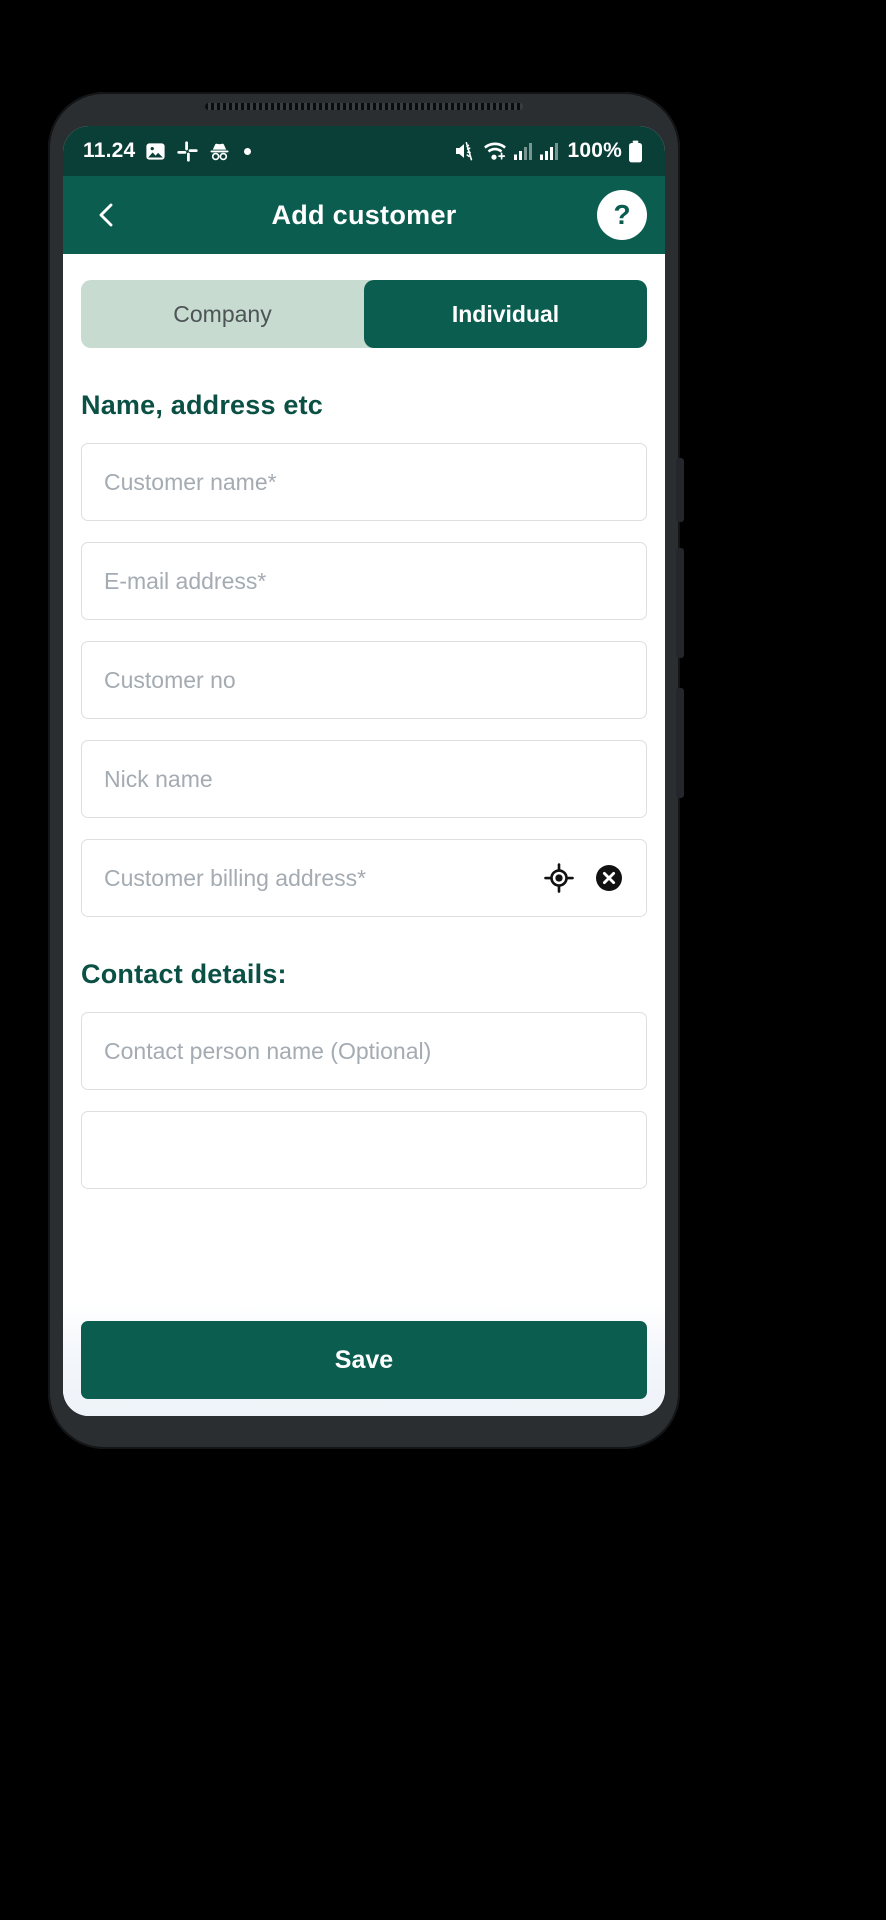 The image size is (886, 1920). What do you see at coordinates (559, 878) in the screenshot?
I see `gps-crosshair-icon` at bounding box center [559, 878].